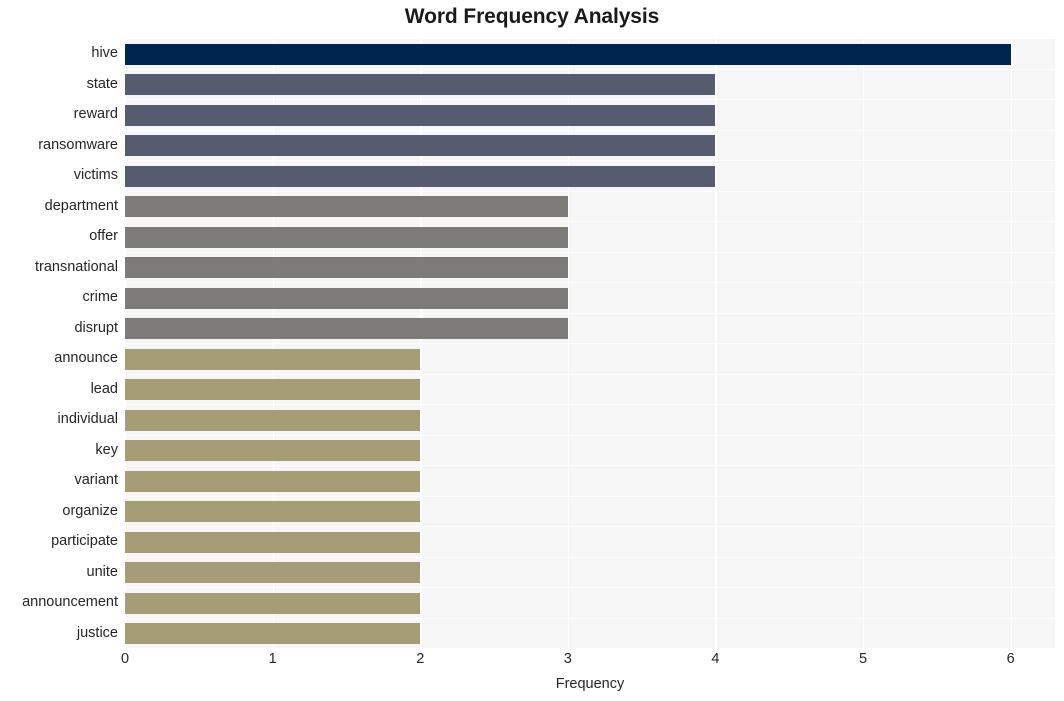 This screenshot has width=1064, height=701. What do you see at coordinates (81, 205) in the screenshot?
I see `y-axis-label: department` at bounding box center [81, 205].